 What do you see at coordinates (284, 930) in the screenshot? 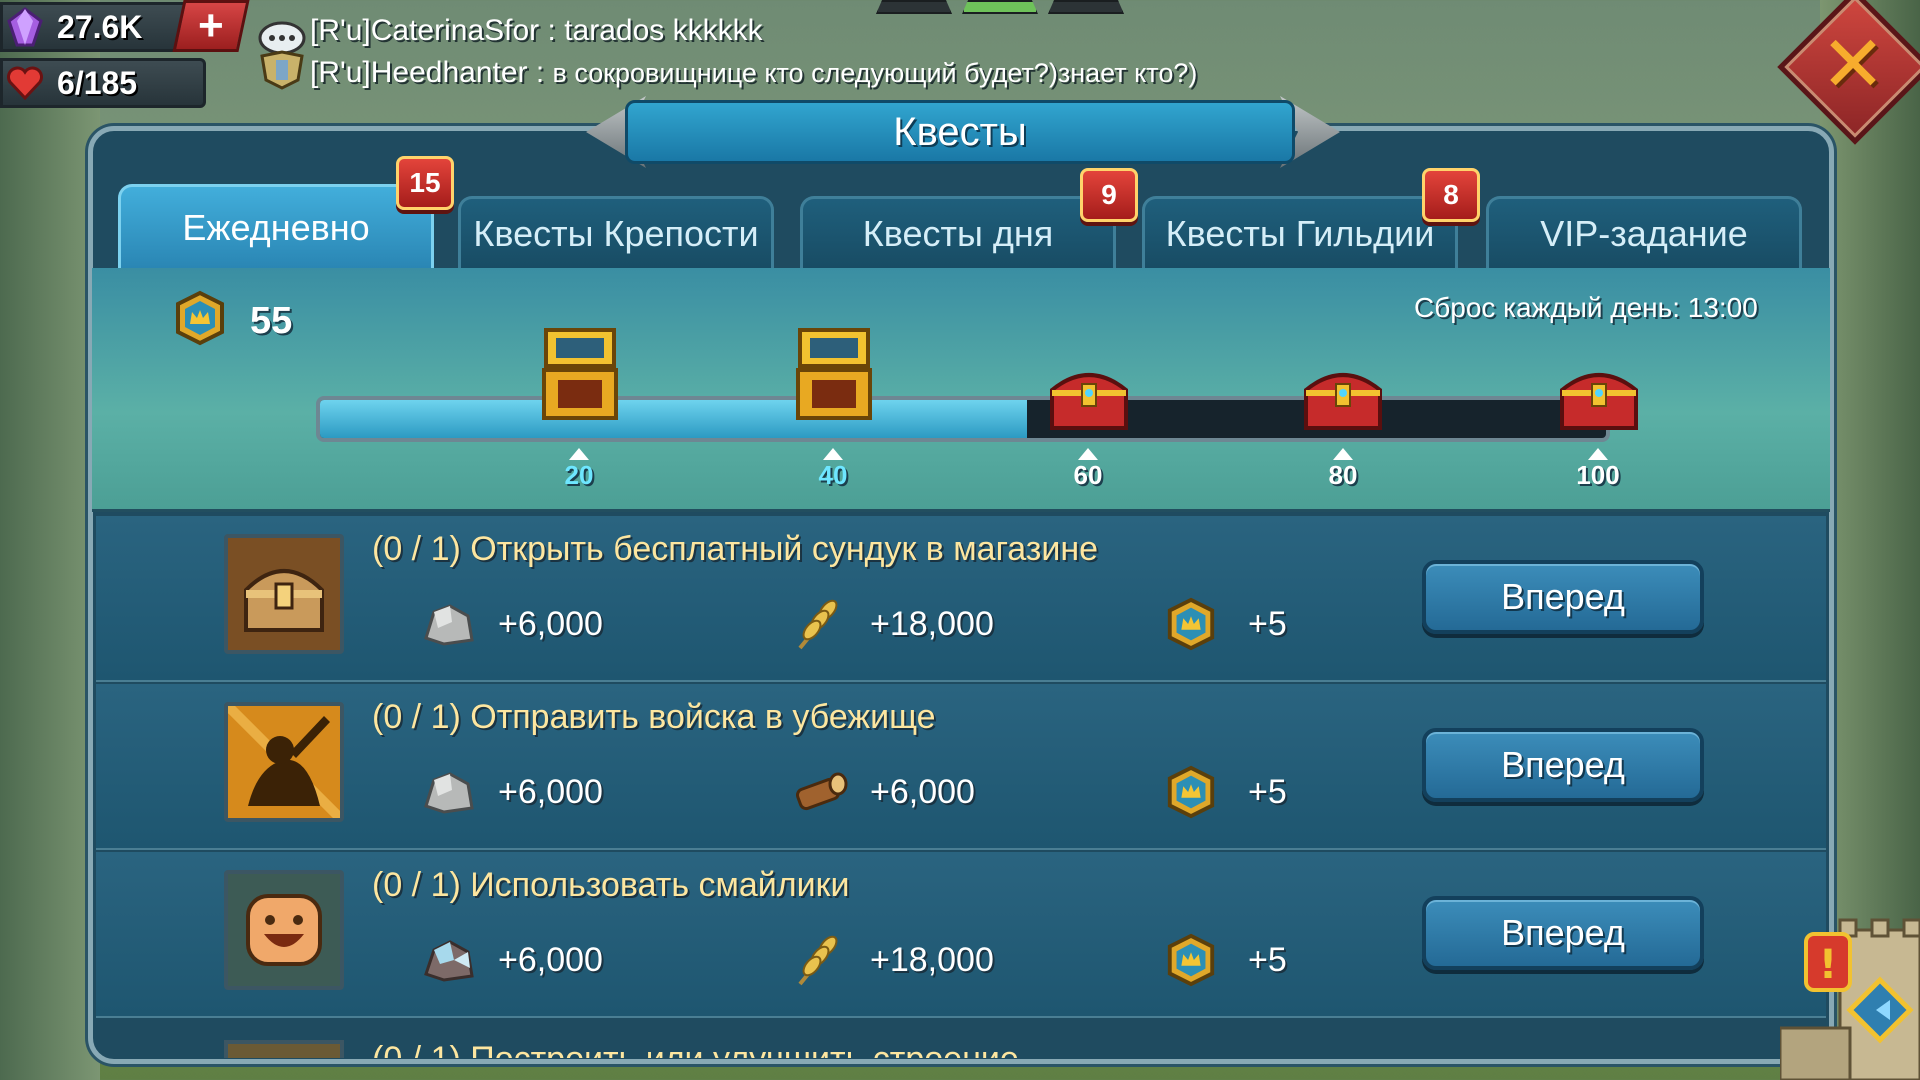
I see `emoji-smiley-icon` at bounding box center [284, 930].